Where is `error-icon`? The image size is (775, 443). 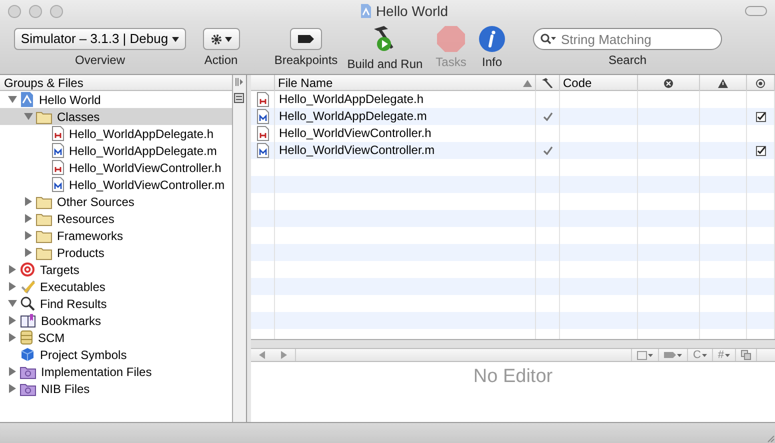 error-icon is located at coordinates (669, 83).